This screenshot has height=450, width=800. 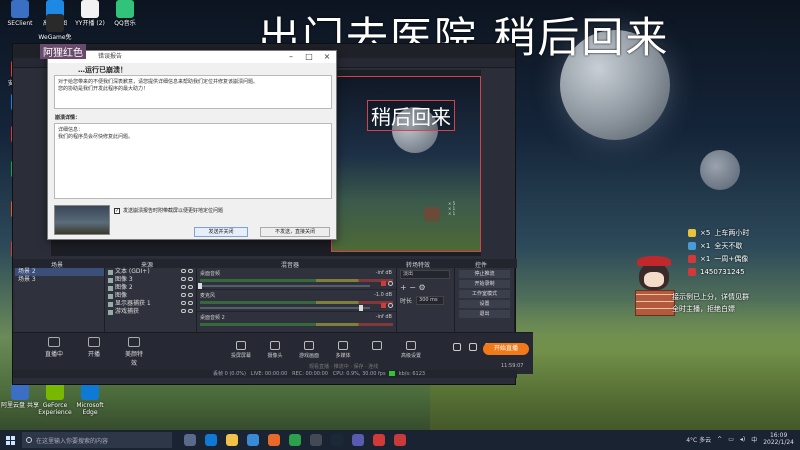 What do you see at coordinates (150, 296) in the screenshot?
I see `source-item: 图像` at bounding box center [150, 296].